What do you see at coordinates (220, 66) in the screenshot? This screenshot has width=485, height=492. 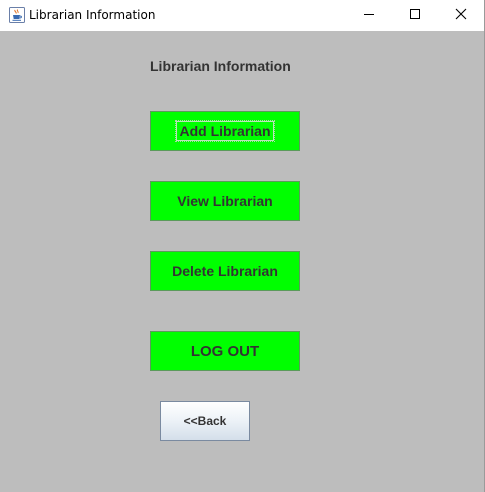 I see `page-title: Librarian Information` at bounding box center [220, 66].